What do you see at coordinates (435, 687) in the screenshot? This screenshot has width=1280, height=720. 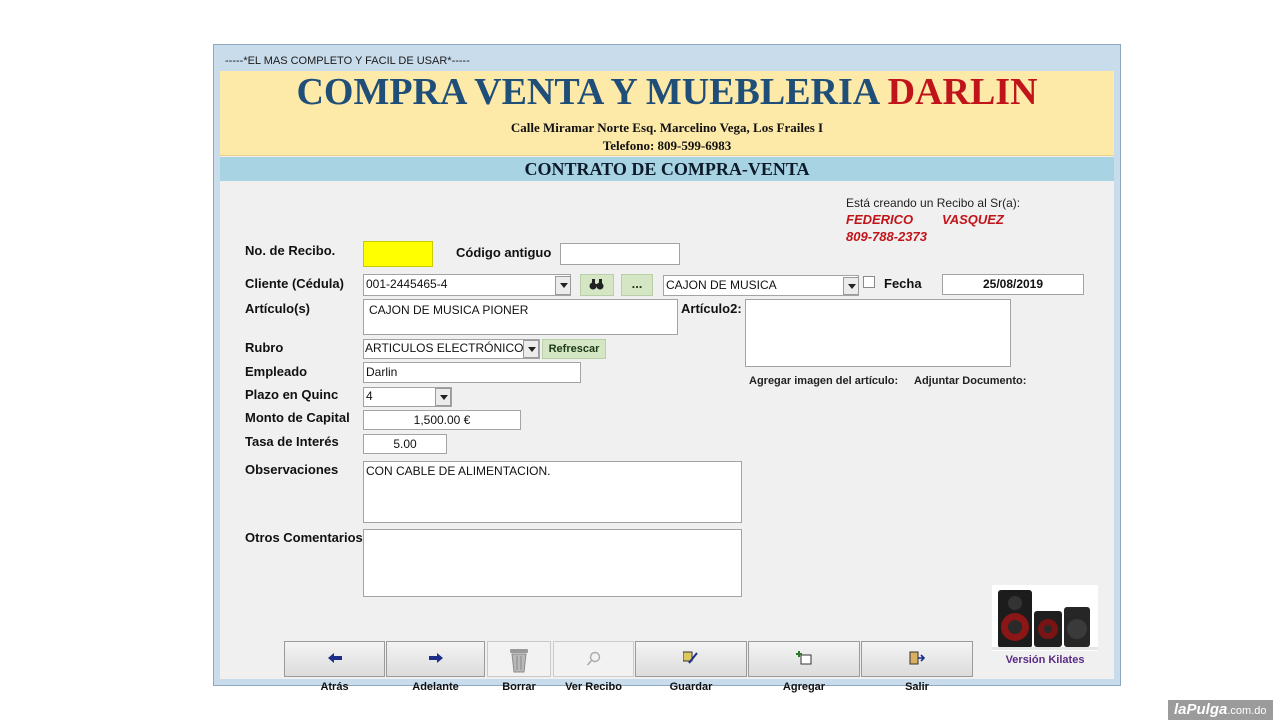 I see `forward-label: Adelante` at bounding box center [435, 687].